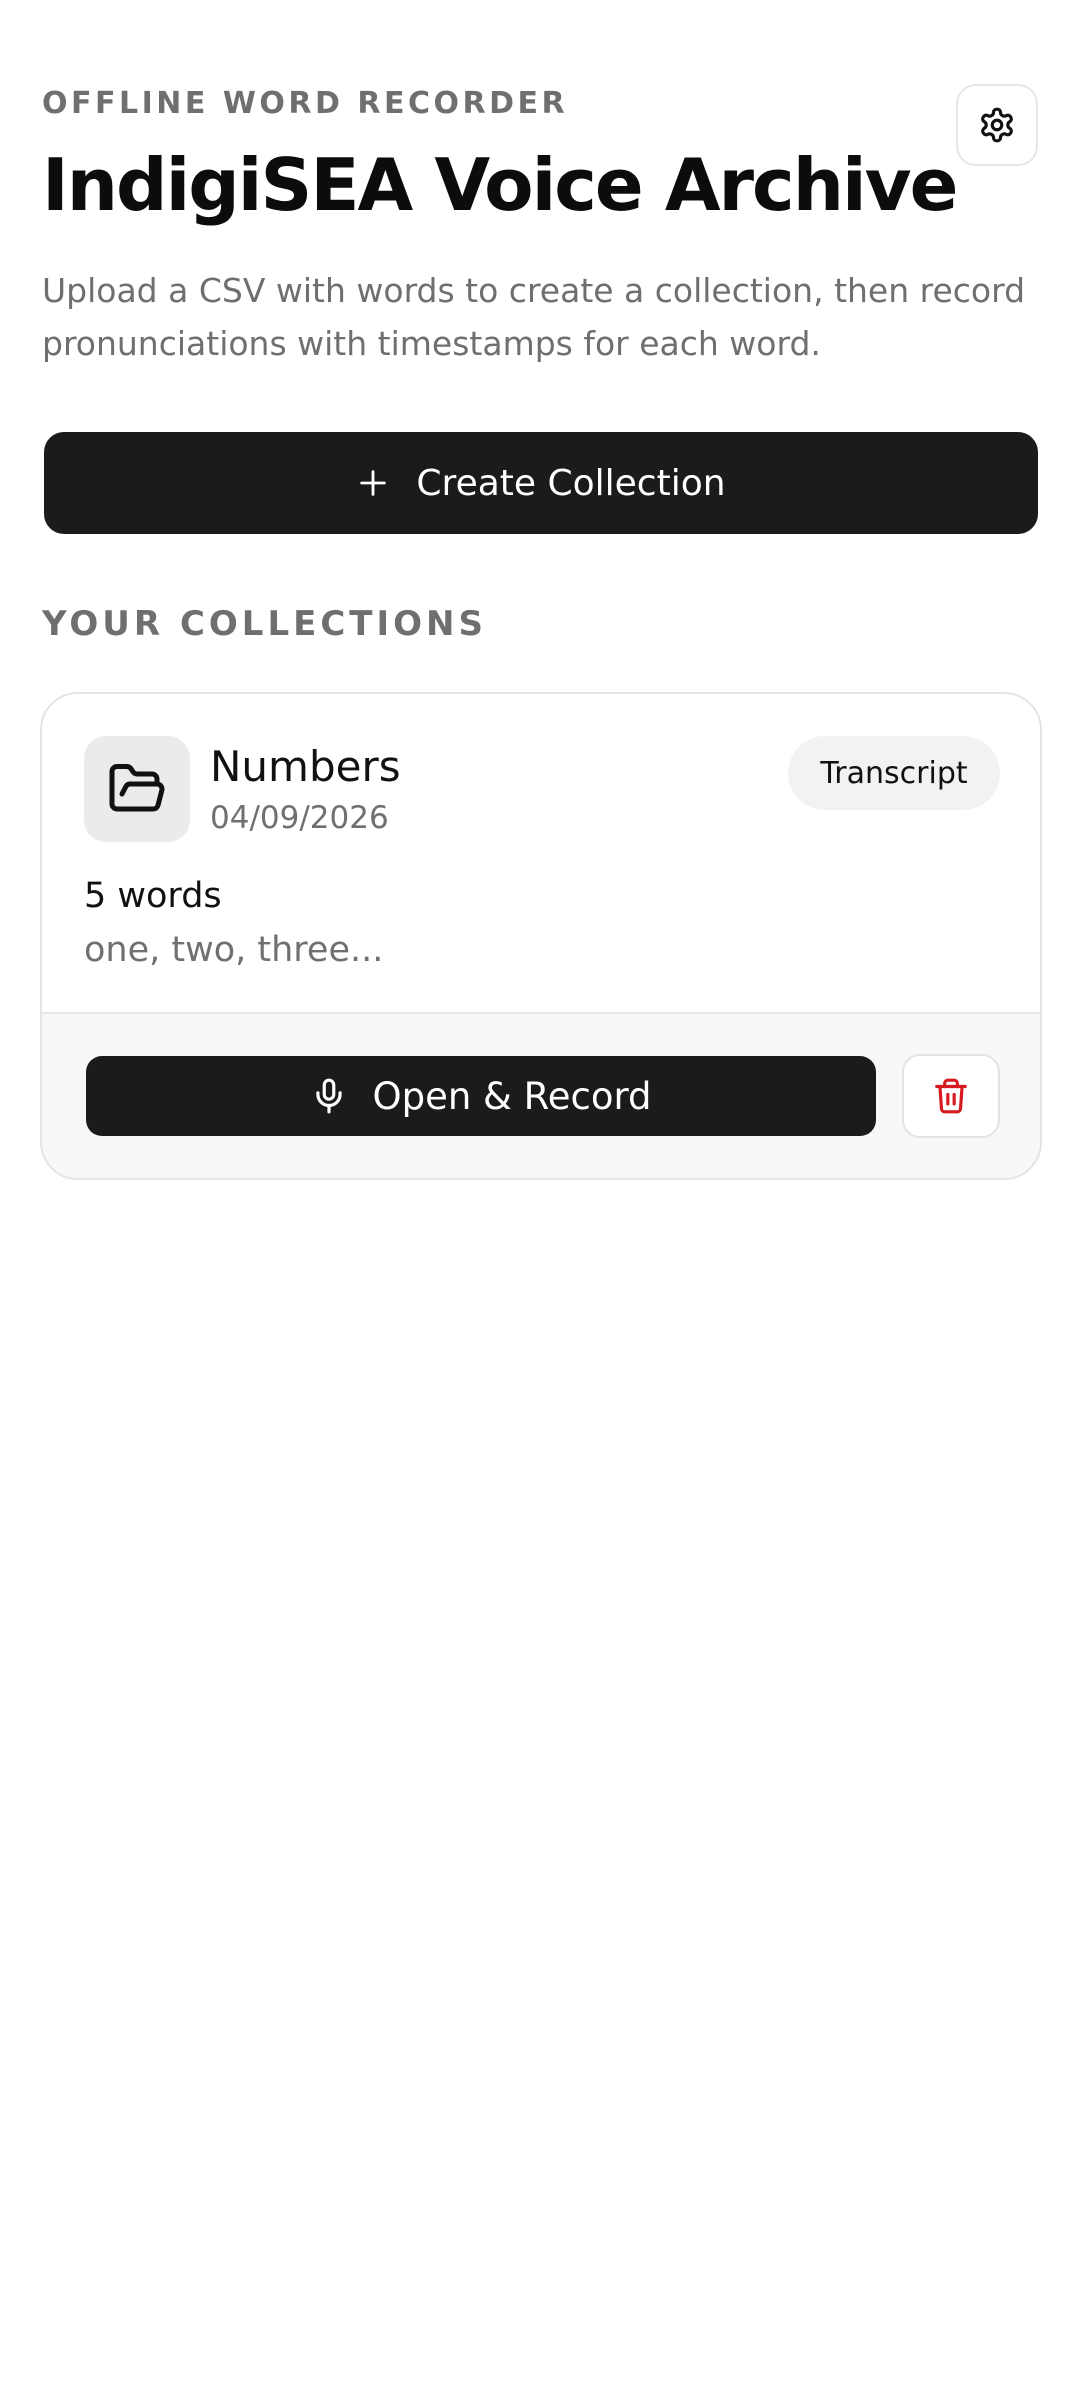 This screenshot has height=2402, width=1082. I want to click on create-collection-button: Create Collection, so click(541, 483).